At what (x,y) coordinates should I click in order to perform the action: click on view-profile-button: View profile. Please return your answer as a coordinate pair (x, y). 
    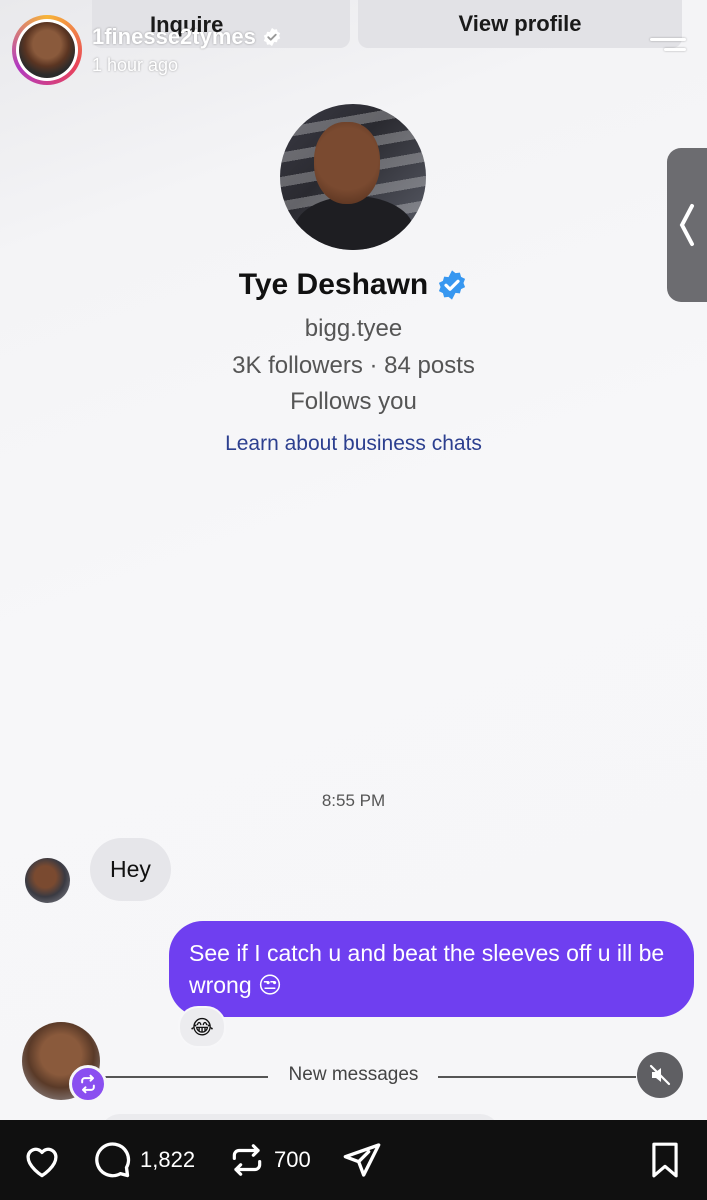
    Looking at the image, I should click on (520, 24).